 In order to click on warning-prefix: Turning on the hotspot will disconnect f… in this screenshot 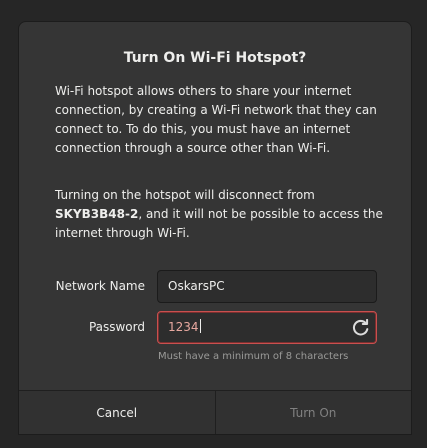, I will do `click(185, 195)`.